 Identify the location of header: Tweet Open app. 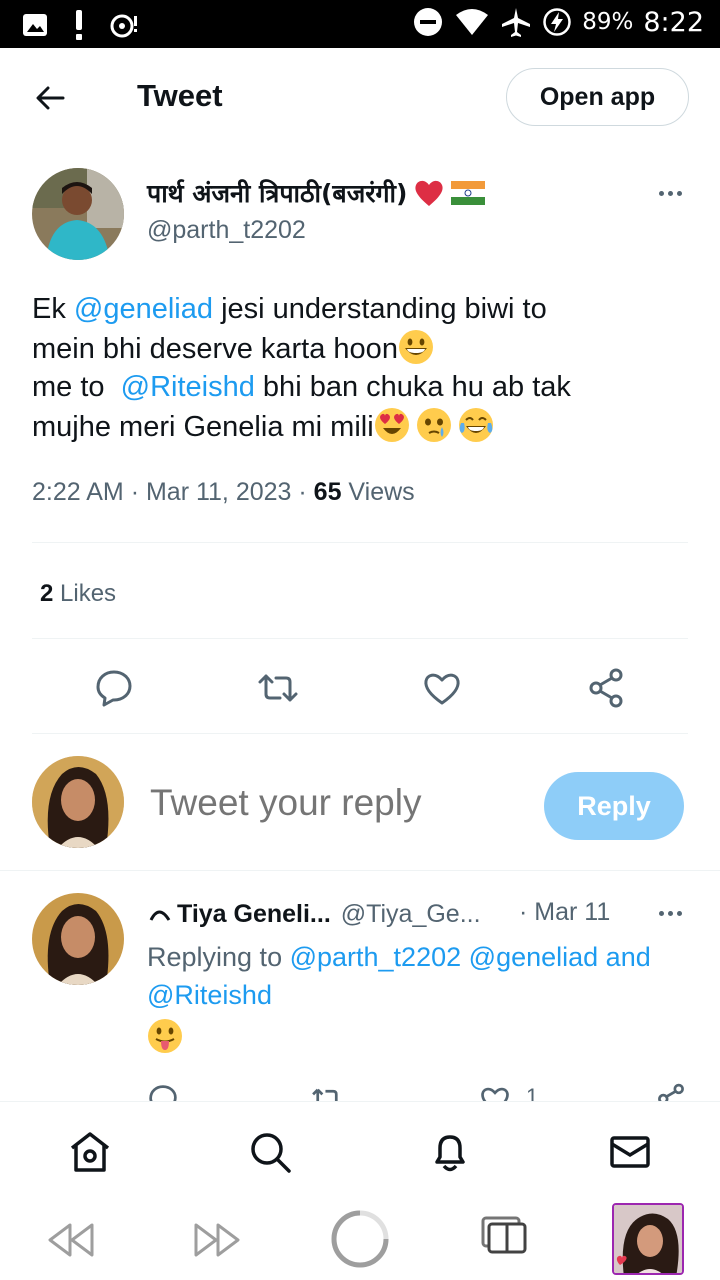
(360, 97).